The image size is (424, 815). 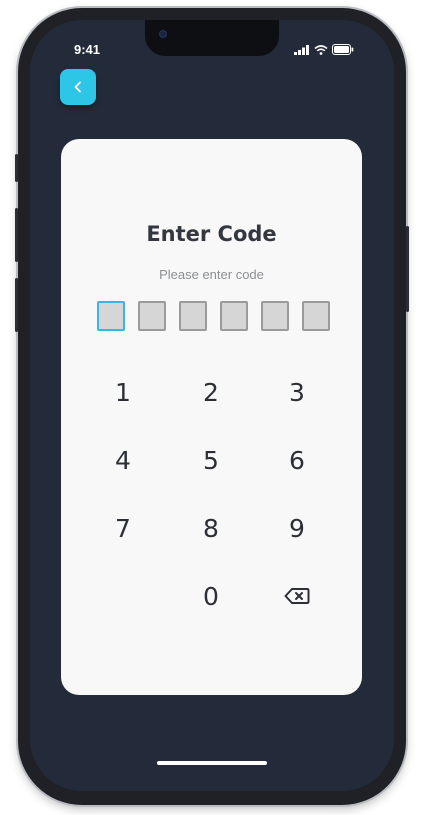 I want to click on key-9: 9, so click(x=297, y=528).